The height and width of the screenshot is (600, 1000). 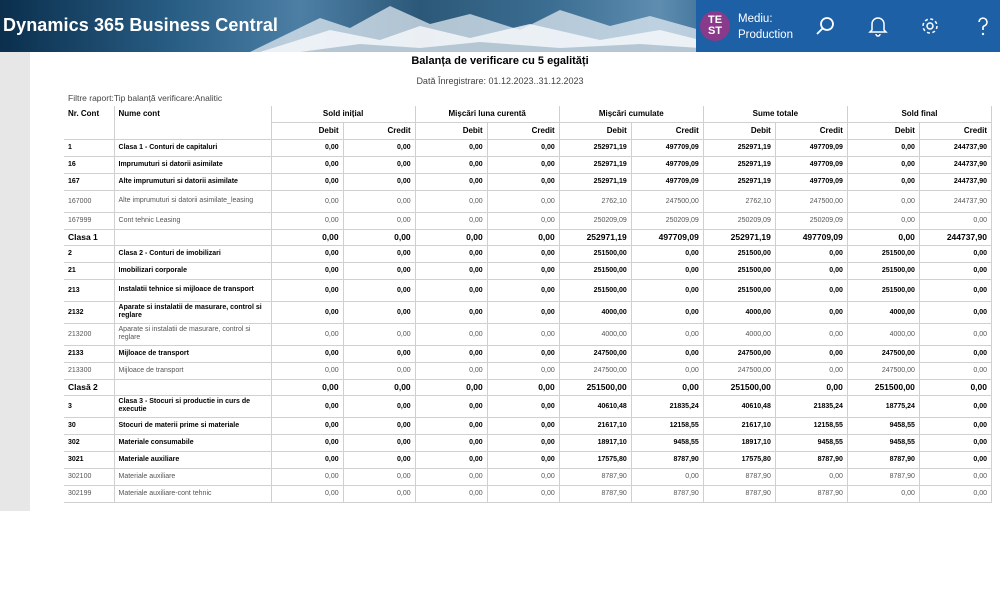 What do you see at coordinates (667, 443) in the screenshot?
I see `credit-cell: 9458,55` at bounding box center [667, 443].